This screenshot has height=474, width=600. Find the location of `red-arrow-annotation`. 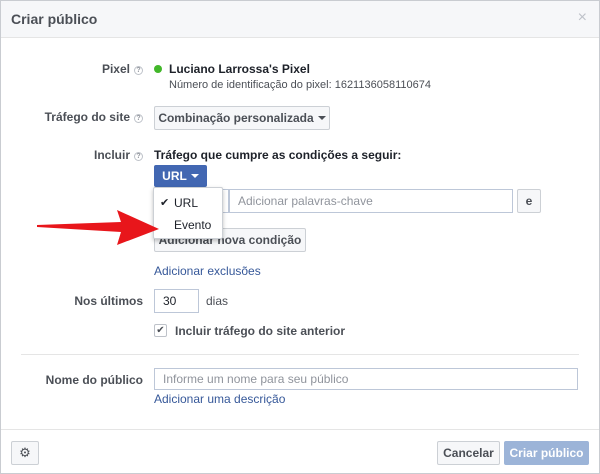

red-arrow-annotation is located at coordinates (98, 227).